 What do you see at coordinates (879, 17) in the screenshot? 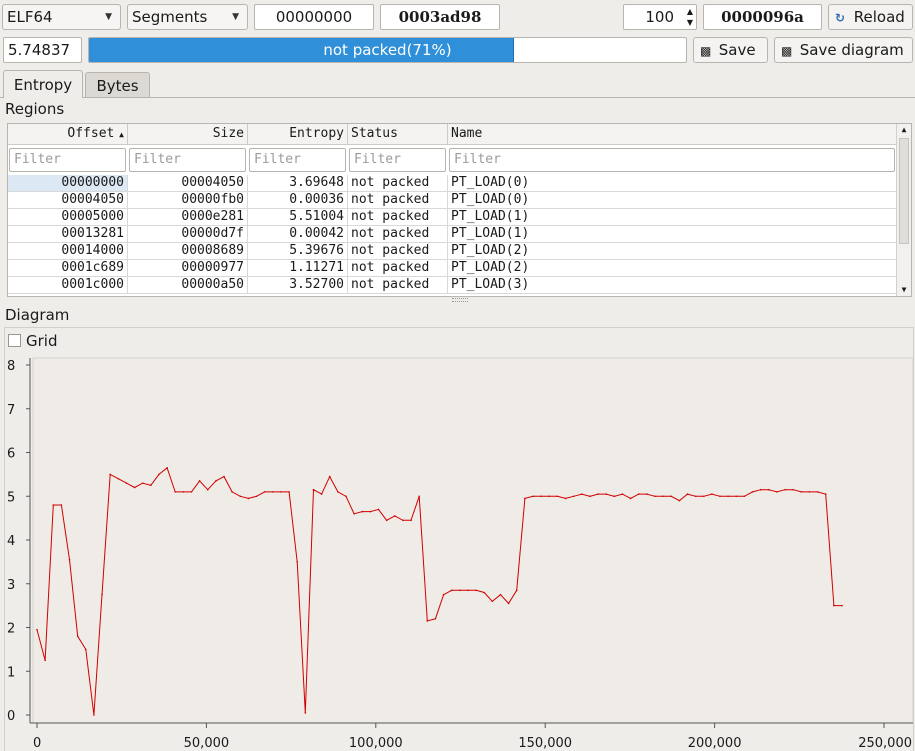
I see `reload-label: Reload` at bounding box center [879, 17].